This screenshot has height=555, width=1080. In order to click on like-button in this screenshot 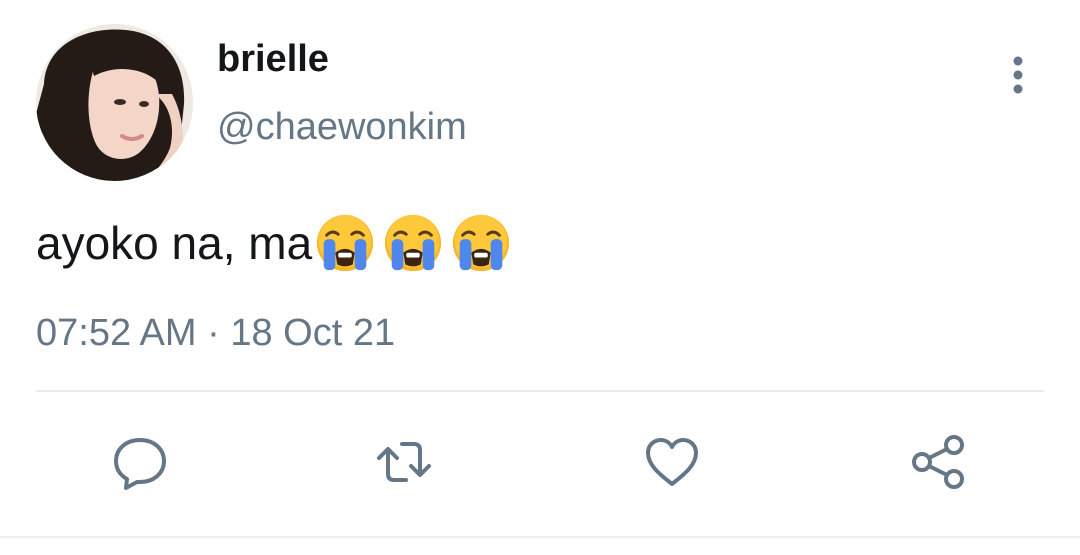, I will do `click(672, 462)`.